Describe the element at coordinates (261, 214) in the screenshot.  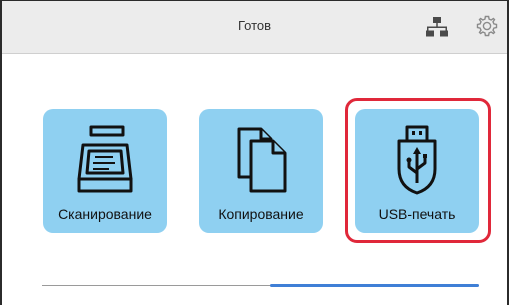
I see `copy-label: Копирование` at that location.